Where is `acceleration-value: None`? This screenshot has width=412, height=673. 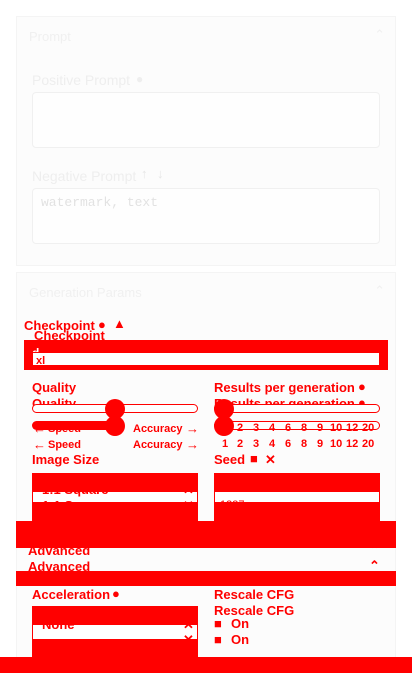 acceleration-value: None is located at coordinates (58, 624).